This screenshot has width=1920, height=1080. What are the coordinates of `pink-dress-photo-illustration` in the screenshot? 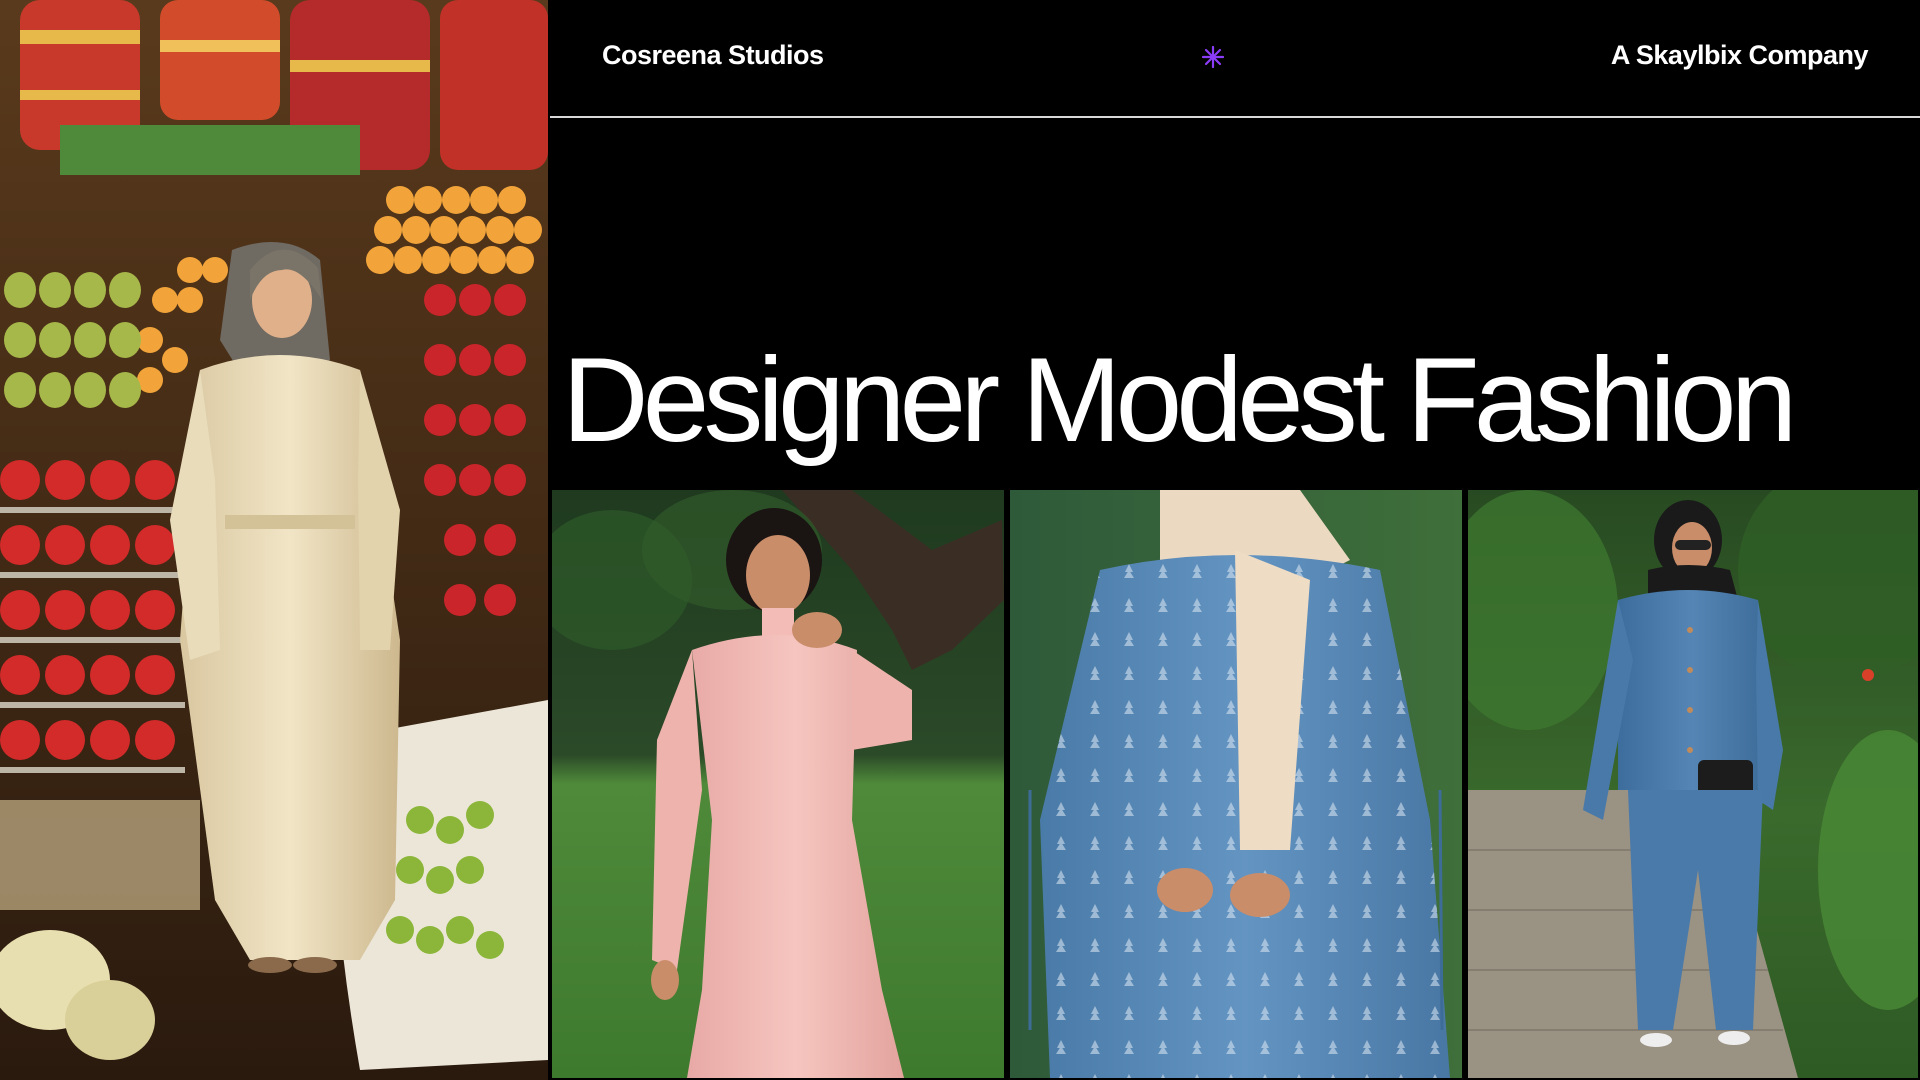 It's located at (778, 784).